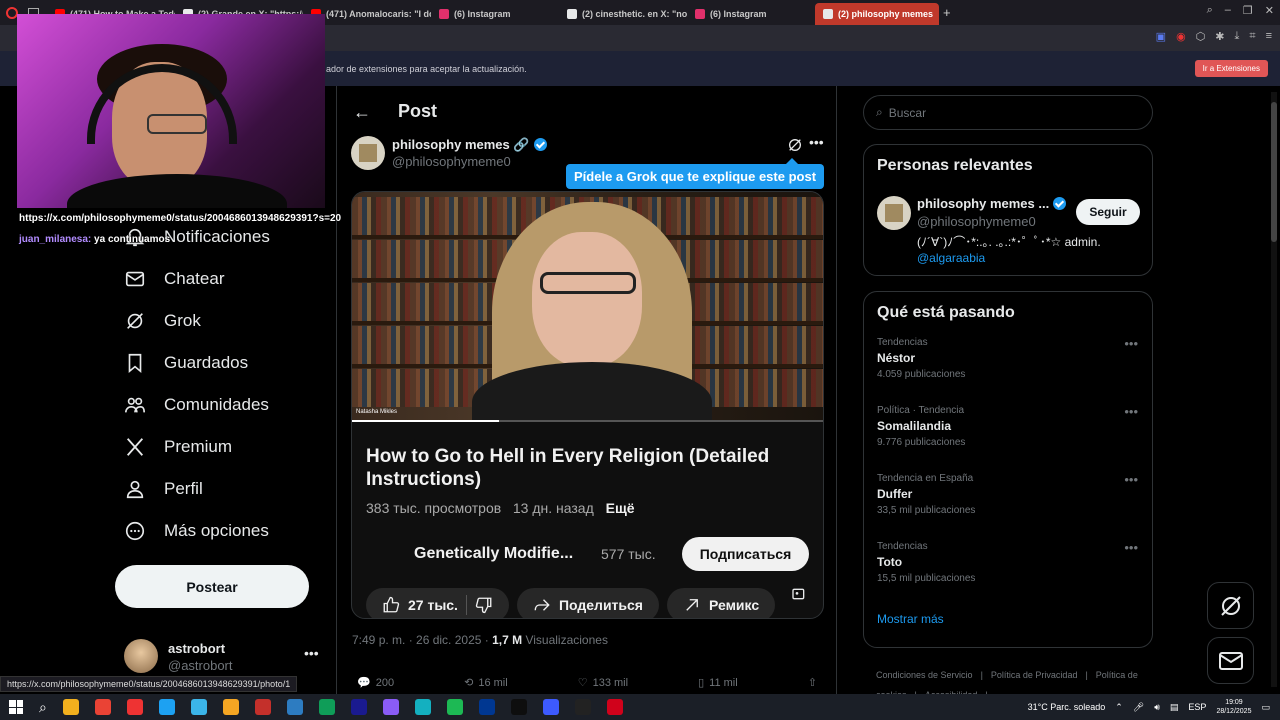 The image size is (1280, 720). I want to click on windows-start-icon, so click(16, 707).